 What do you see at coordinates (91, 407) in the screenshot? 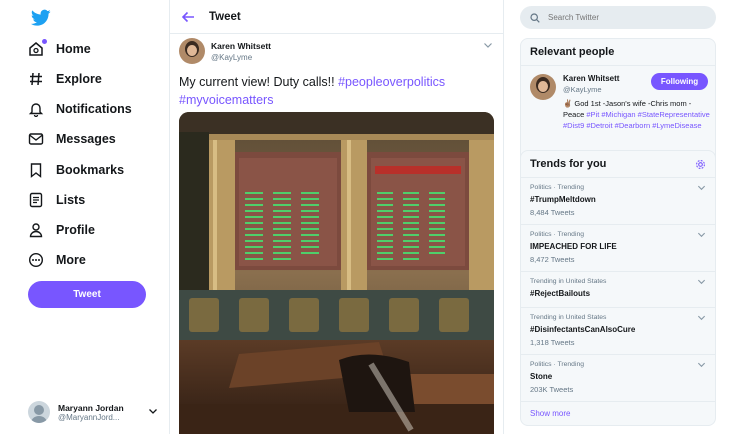
I see `account-name: Maryann Jordan` at bounding box center [91, 407].